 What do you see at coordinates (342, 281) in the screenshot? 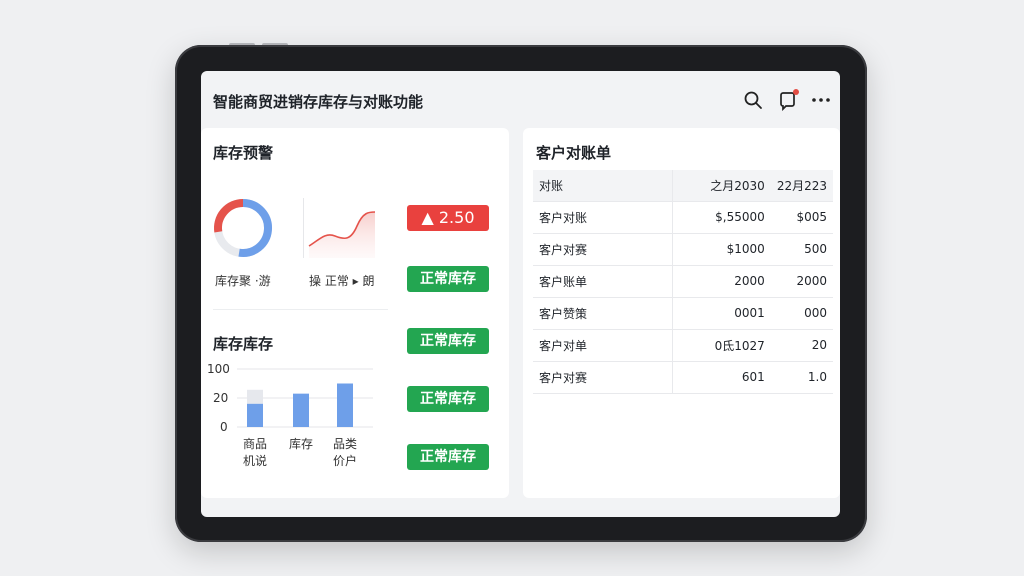
I see `trend-caption: 操 正常 ▸ 朗` at bounding box center [342, 281].